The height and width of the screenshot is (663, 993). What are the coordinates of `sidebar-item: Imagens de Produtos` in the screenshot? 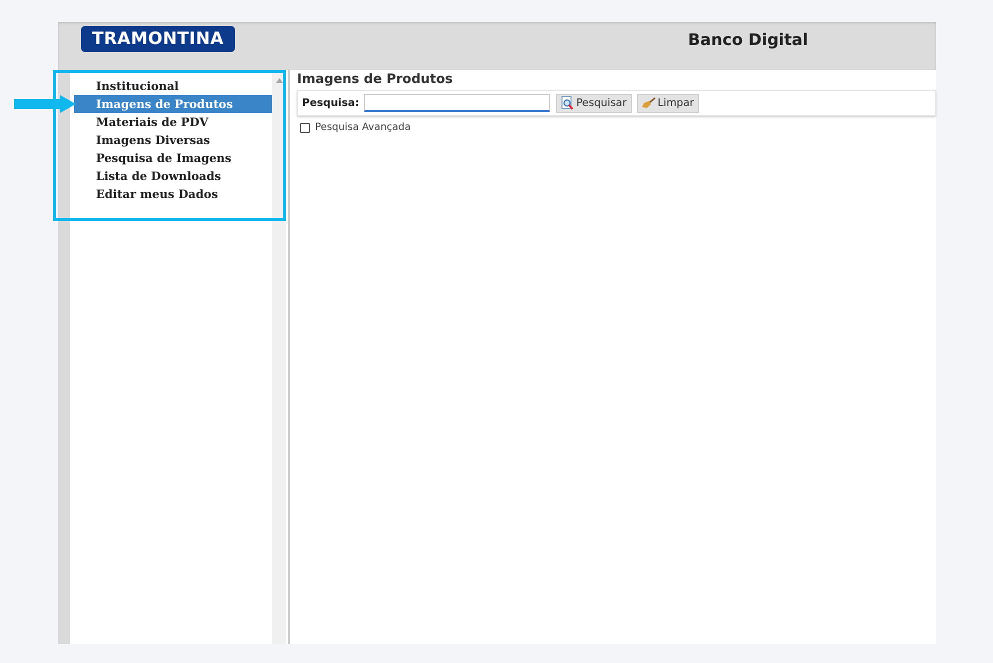 It's located at (173, 104).